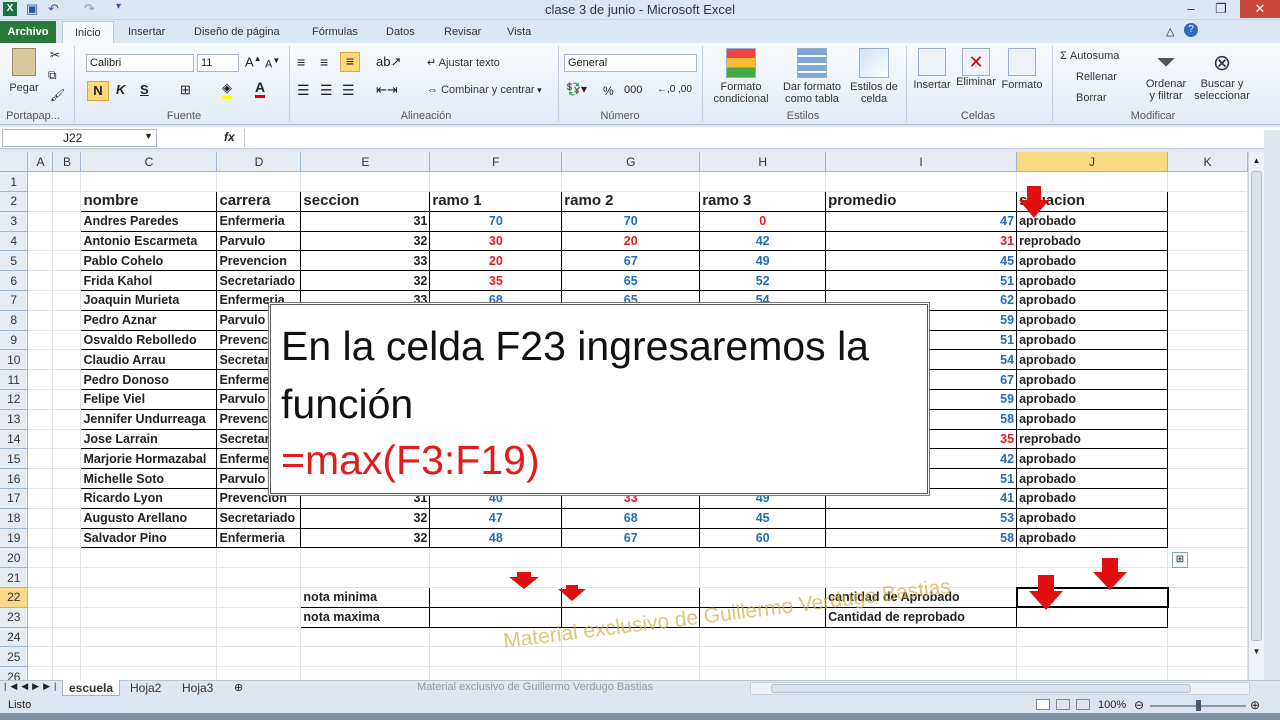 Image resolution: width=1280 pixels, height=720 pixels. What do you see at coordinates (1112, 705) in the screenshot?
I see `zoom-level: 100%` at bounding box center [1112, 705].